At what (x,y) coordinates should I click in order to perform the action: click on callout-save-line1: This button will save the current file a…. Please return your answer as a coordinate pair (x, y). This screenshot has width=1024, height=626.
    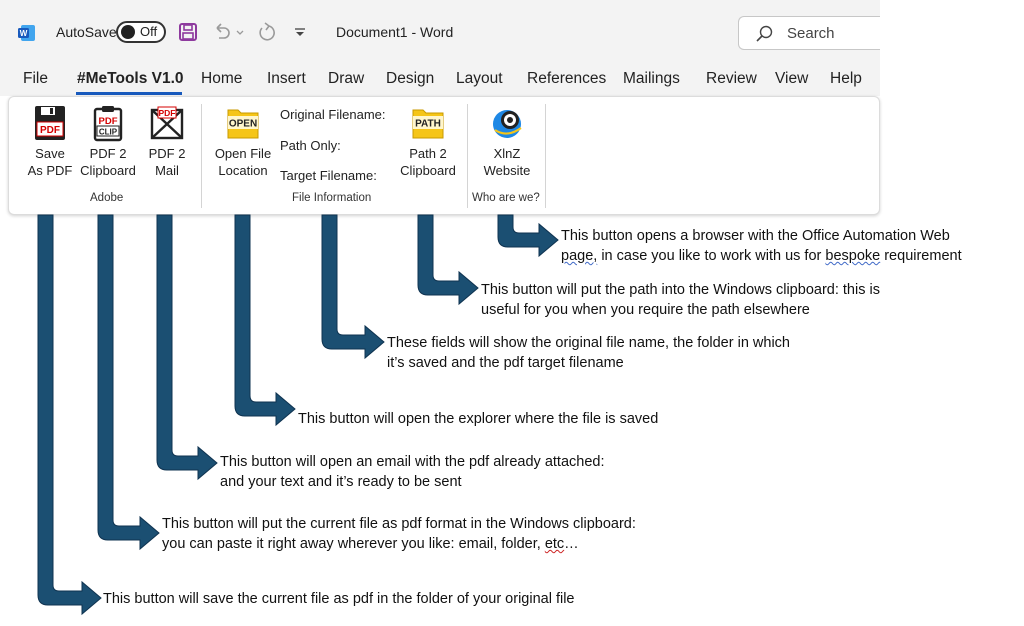
    Looking at the image, I should click on (339, 599).